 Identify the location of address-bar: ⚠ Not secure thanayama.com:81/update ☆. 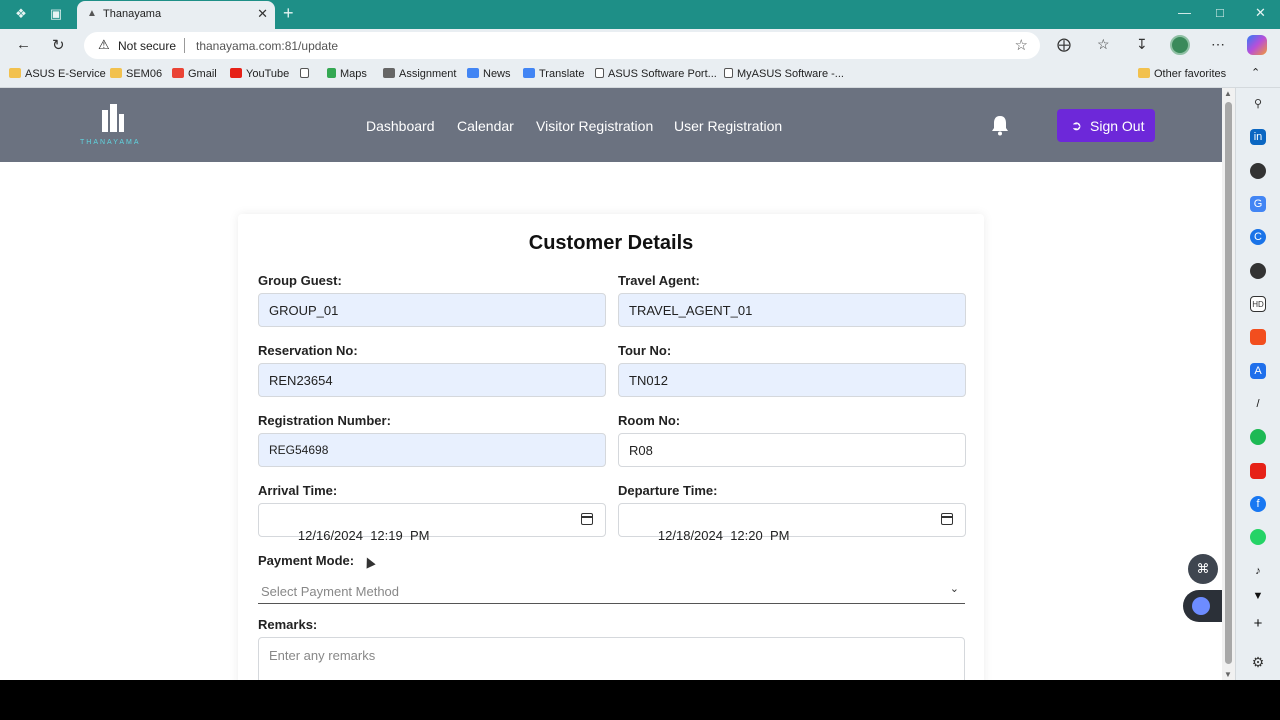
(562, 45).